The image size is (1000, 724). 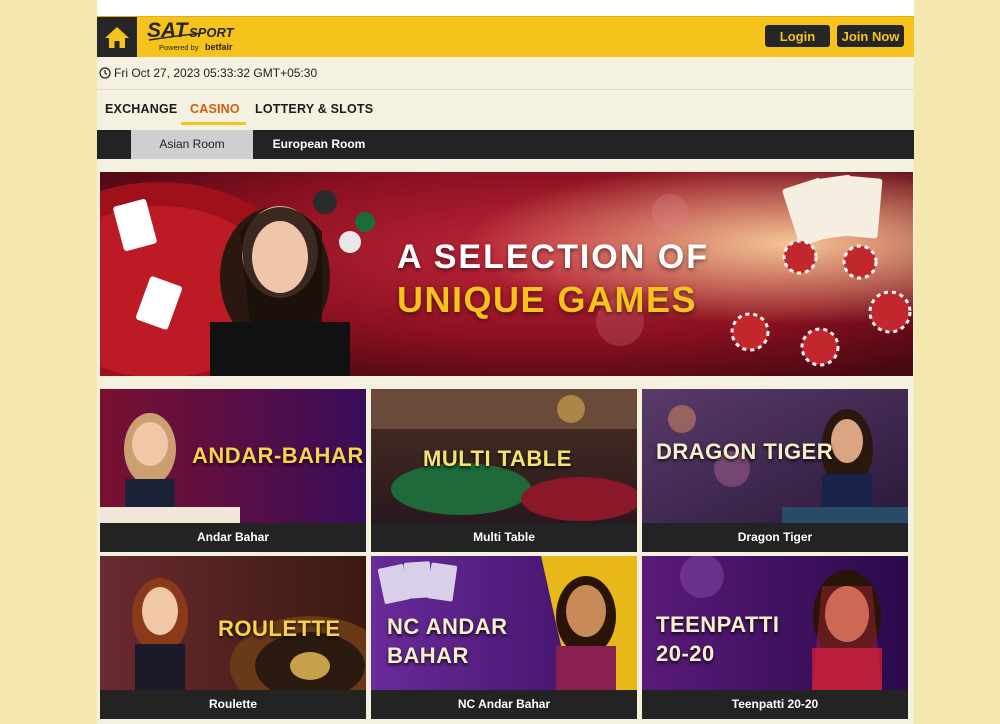 What do you see at coordinates (504, 537) in the screenshot?
I see `game-card-label: Multi Table` at bounding box center [504, 537].